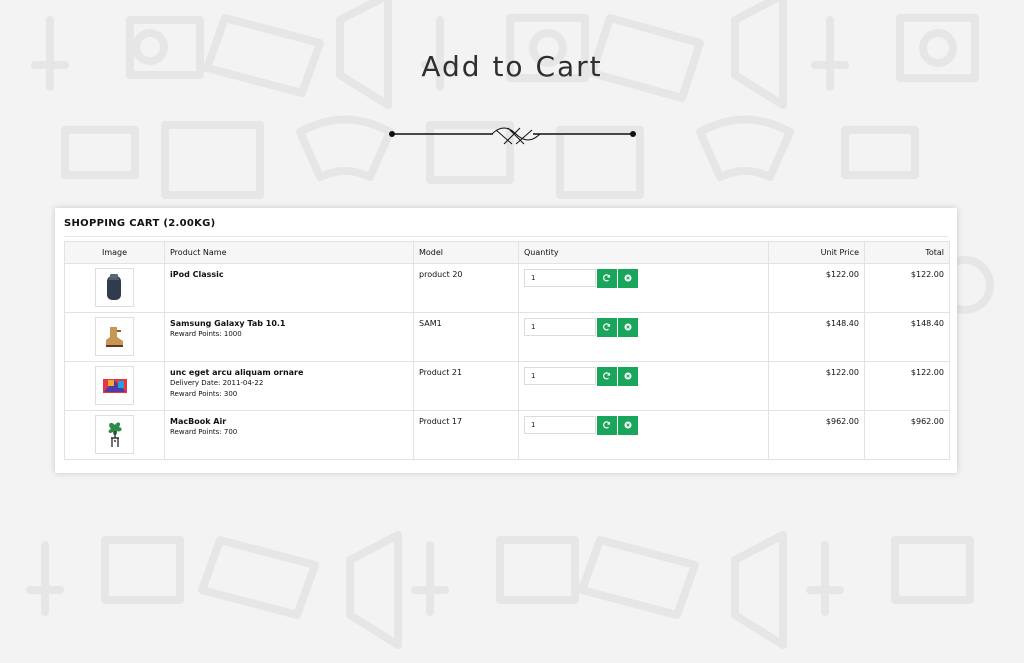  What do you see at coordinates (512, 66) in the screenshot?
I see `page-title: Add to Cart` at bounding box center [512, 66].